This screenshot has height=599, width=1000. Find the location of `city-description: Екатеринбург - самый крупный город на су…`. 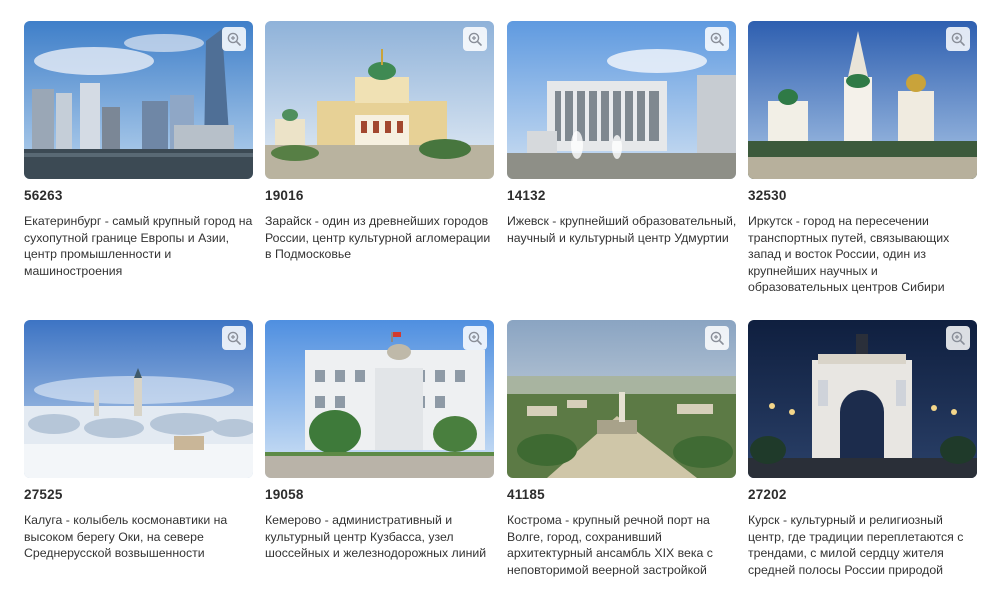

city-description: Екатеринбург - самый крупный город на су… is located at coordinates (138, 246).